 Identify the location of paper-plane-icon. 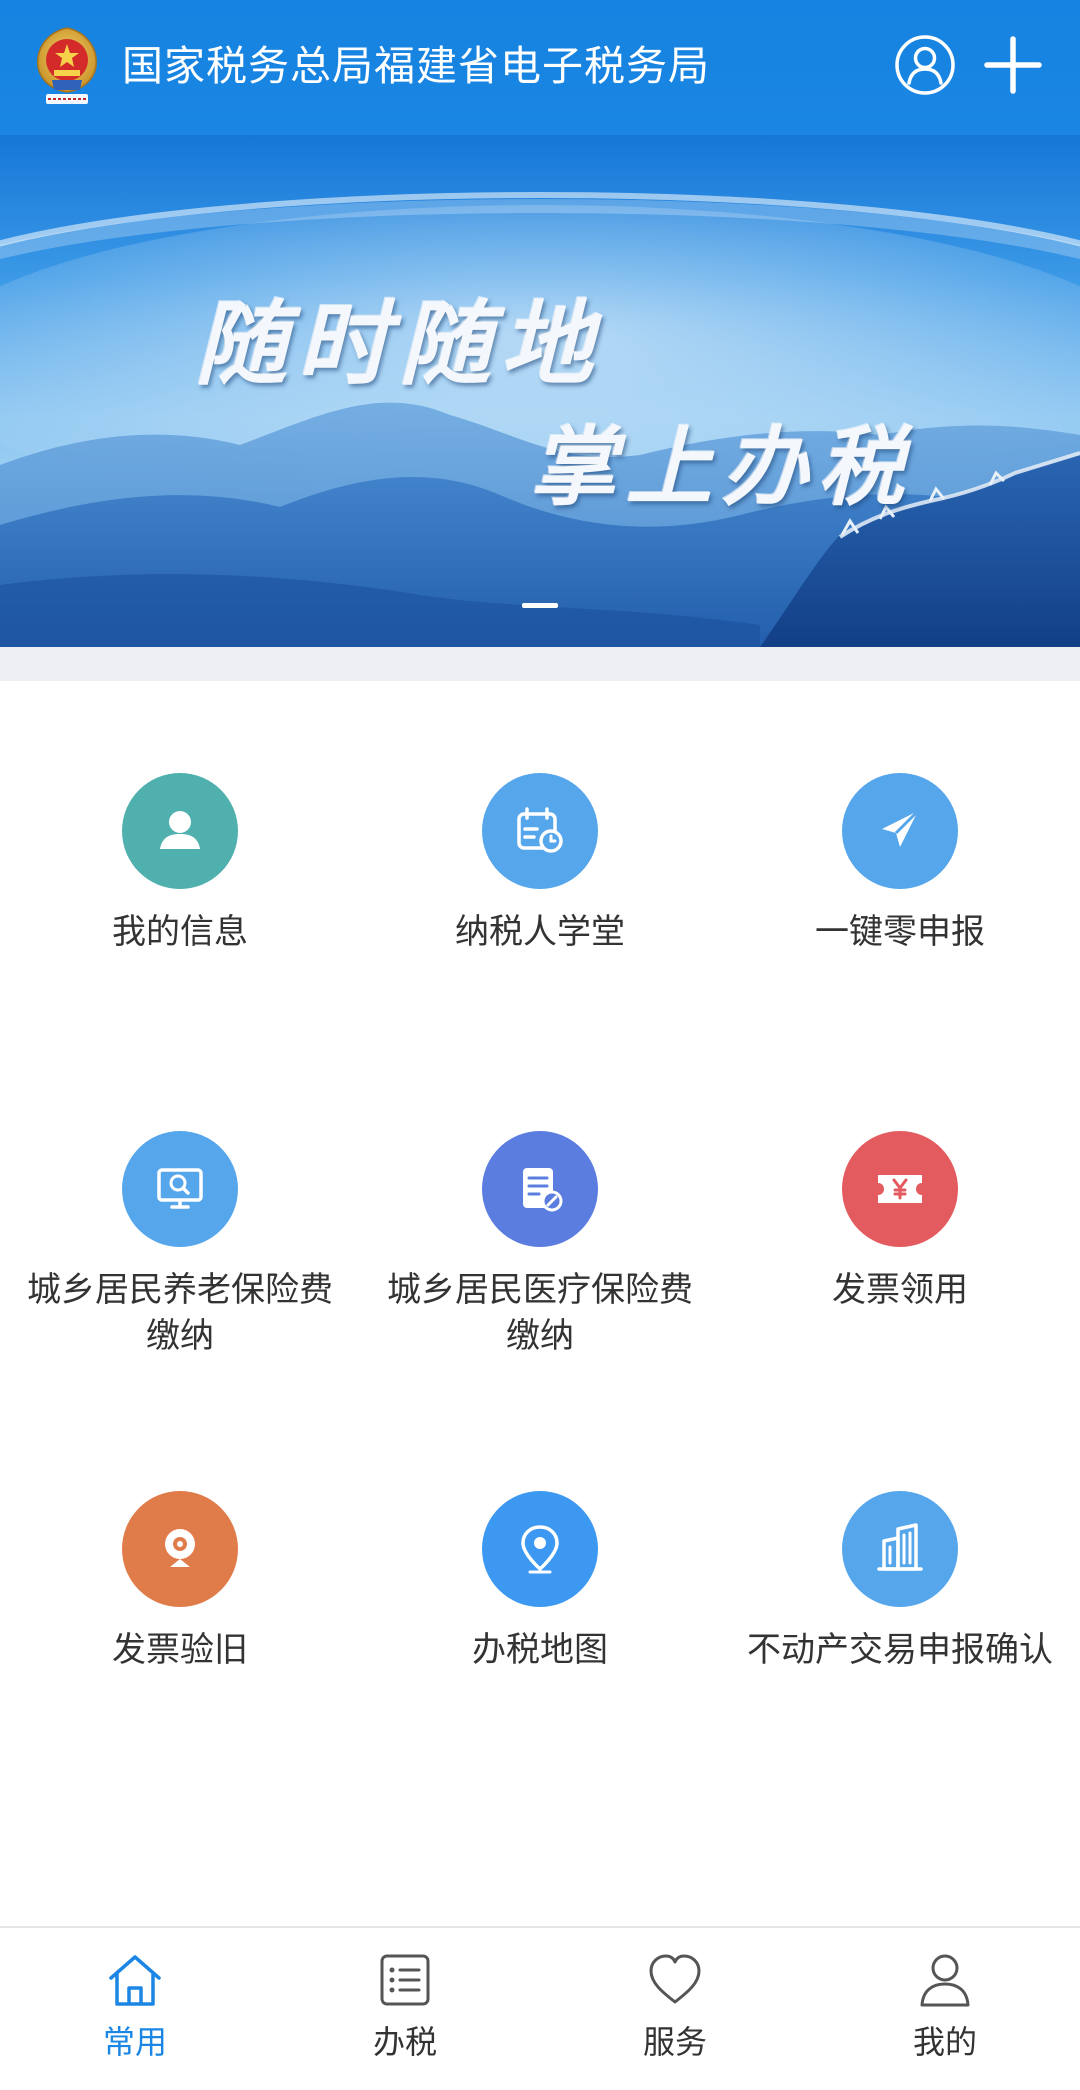
(901, 828).